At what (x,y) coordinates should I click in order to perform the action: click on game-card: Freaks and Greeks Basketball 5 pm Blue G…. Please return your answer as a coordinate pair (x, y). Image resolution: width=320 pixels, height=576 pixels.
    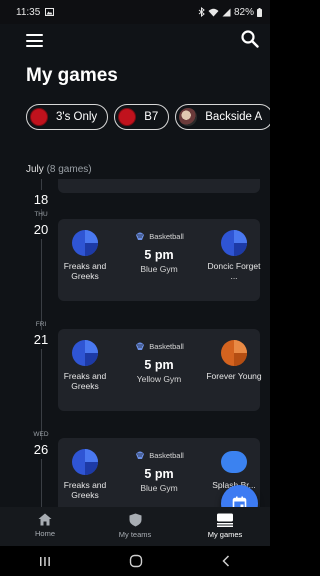
    Looking at the image, I should click on (159, 260).